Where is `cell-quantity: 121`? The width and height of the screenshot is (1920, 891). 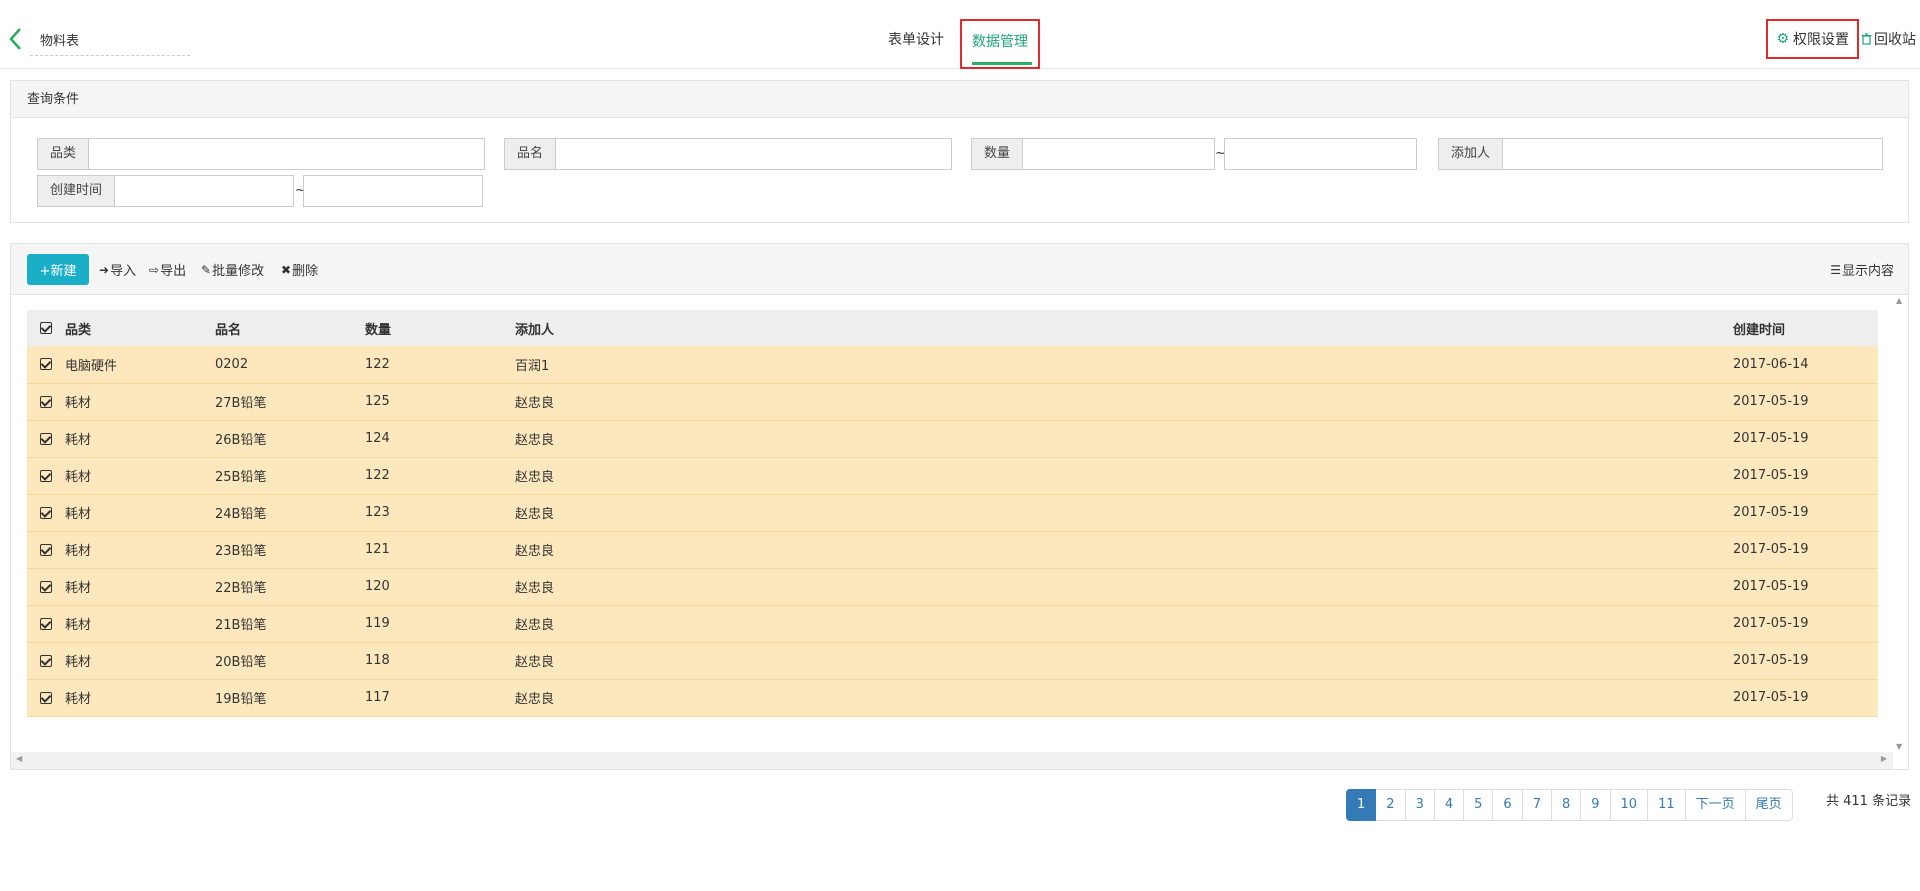
cell-quantity: 121 is located at coordinates (440, 550).